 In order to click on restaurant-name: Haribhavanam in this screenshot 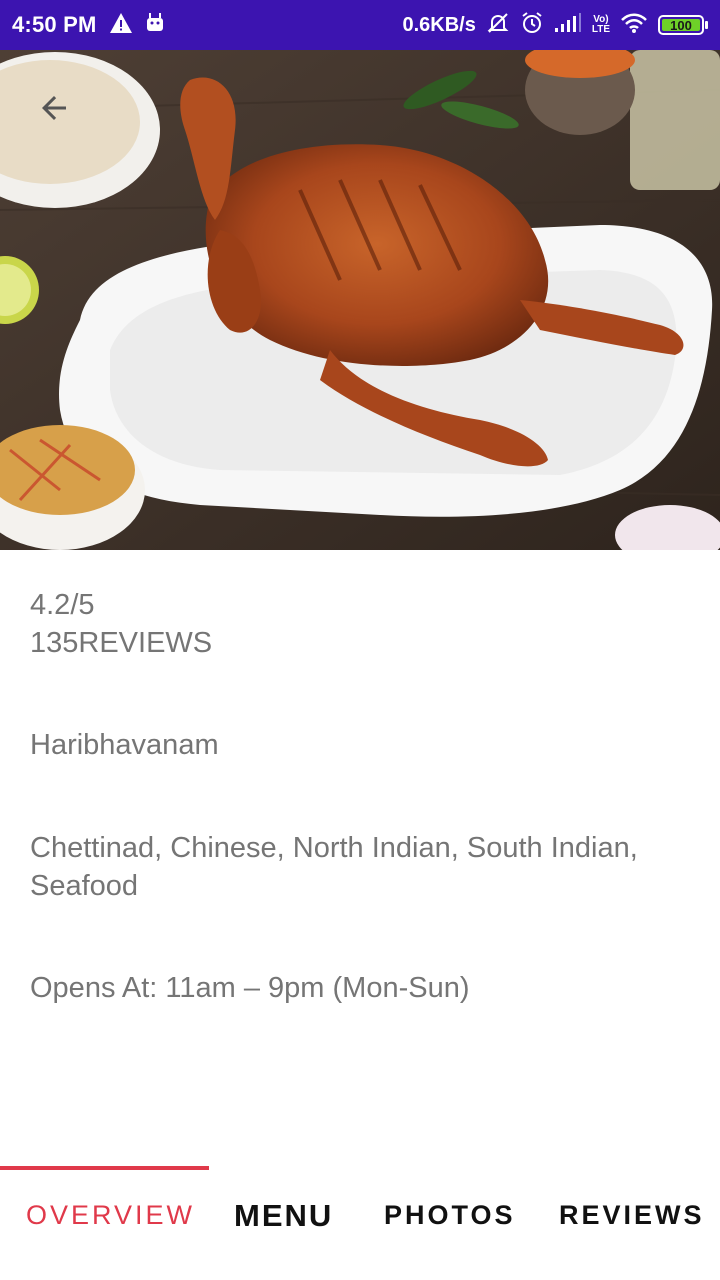, I will do `click(124, 745)`.